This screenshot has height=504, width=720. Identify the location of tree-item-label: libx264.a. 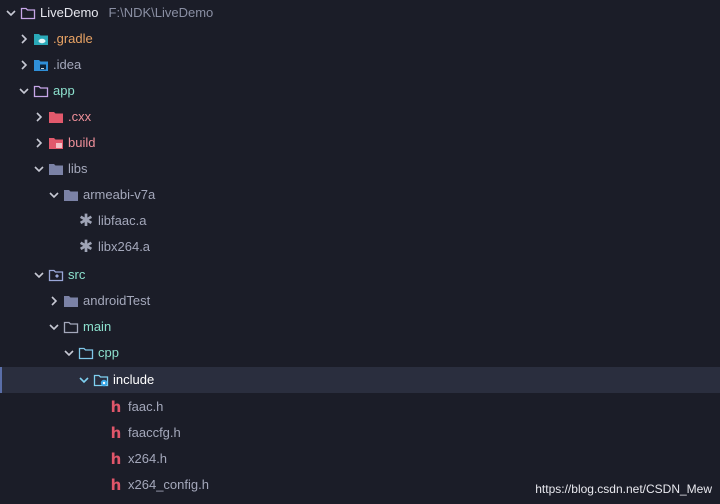
(124, 246).